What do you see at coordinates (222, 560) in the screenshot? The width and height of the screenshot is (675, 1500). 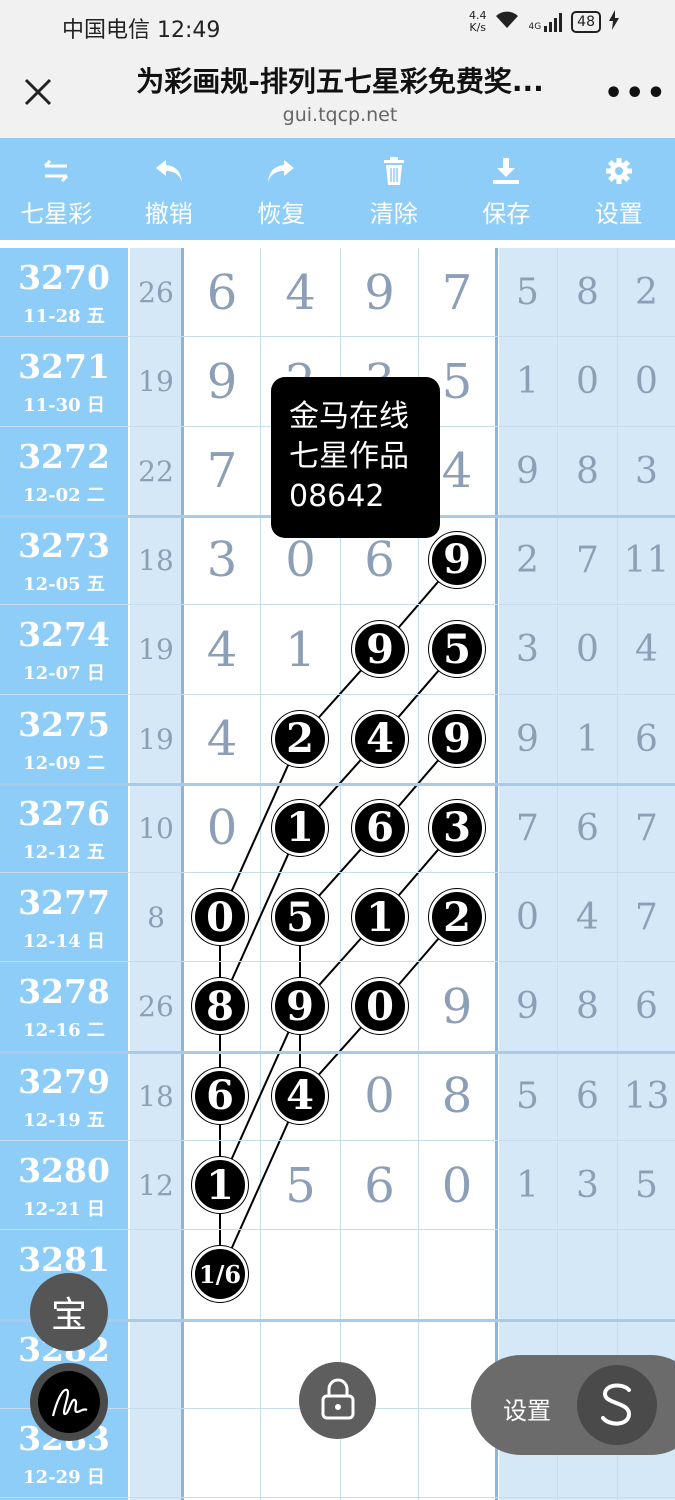 I see `digit-cell: 3` at bounding box center [222, 560].